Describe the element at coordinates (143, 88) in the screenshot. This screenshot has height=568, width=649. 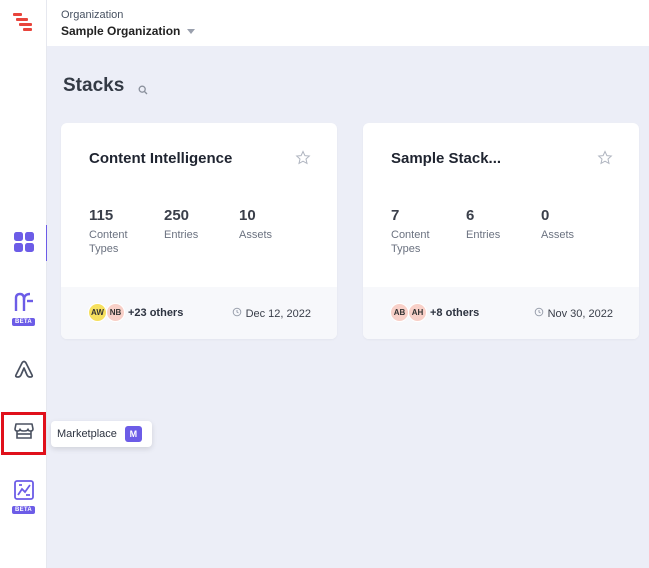
I see `search-icon` at that location.